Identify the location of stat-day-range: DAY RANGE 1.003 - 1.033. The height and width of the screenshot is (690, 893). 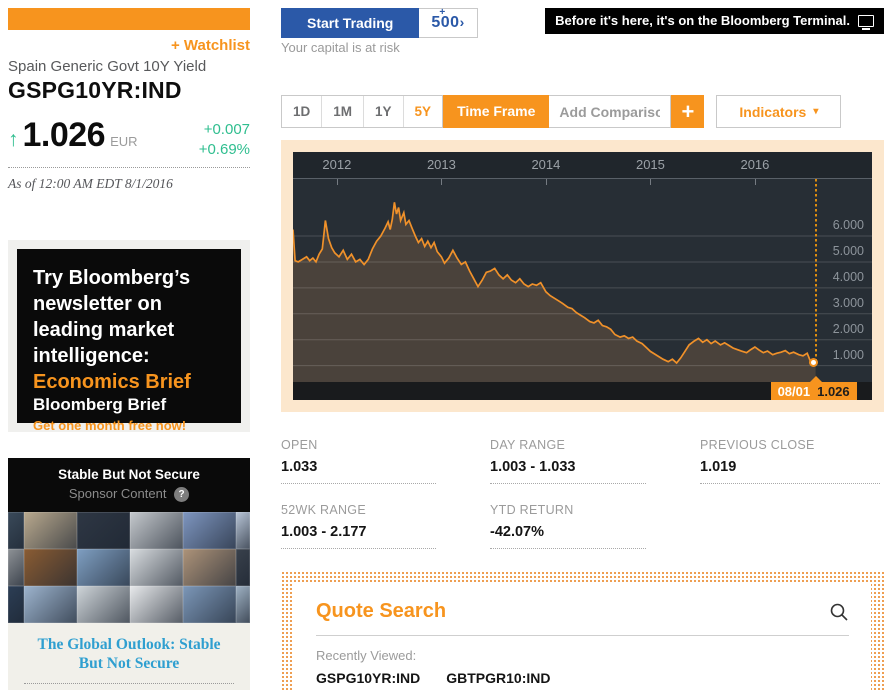
(595, 461).